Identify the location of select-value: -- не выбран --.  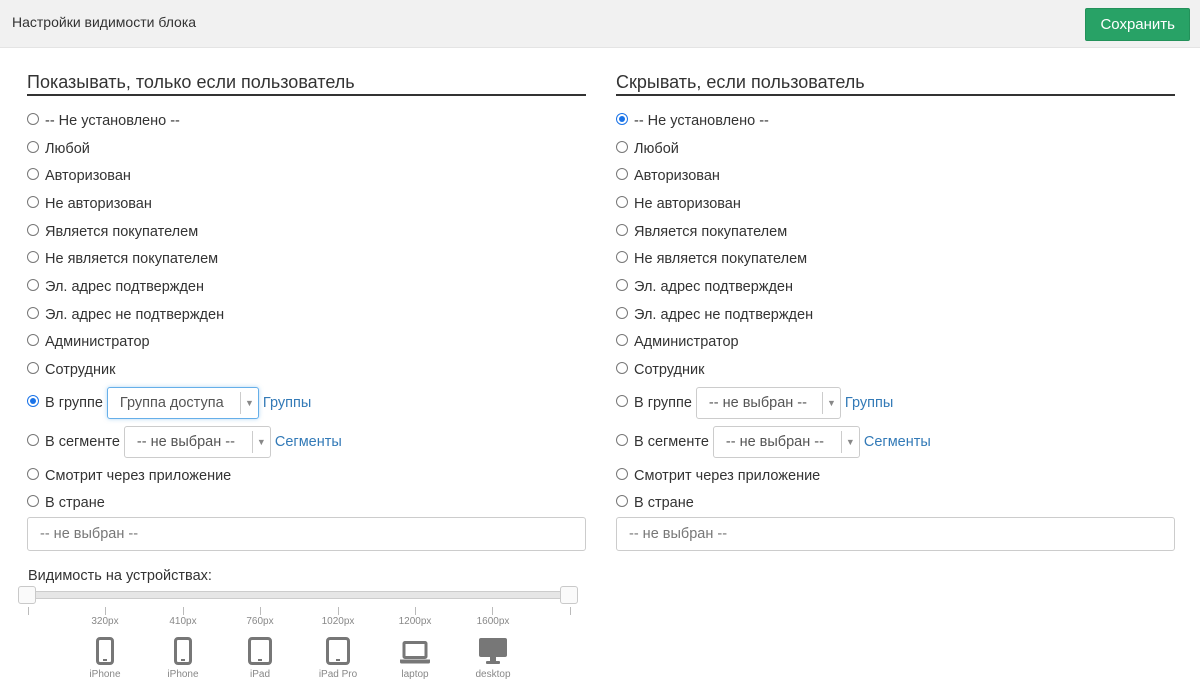
(757, 403).